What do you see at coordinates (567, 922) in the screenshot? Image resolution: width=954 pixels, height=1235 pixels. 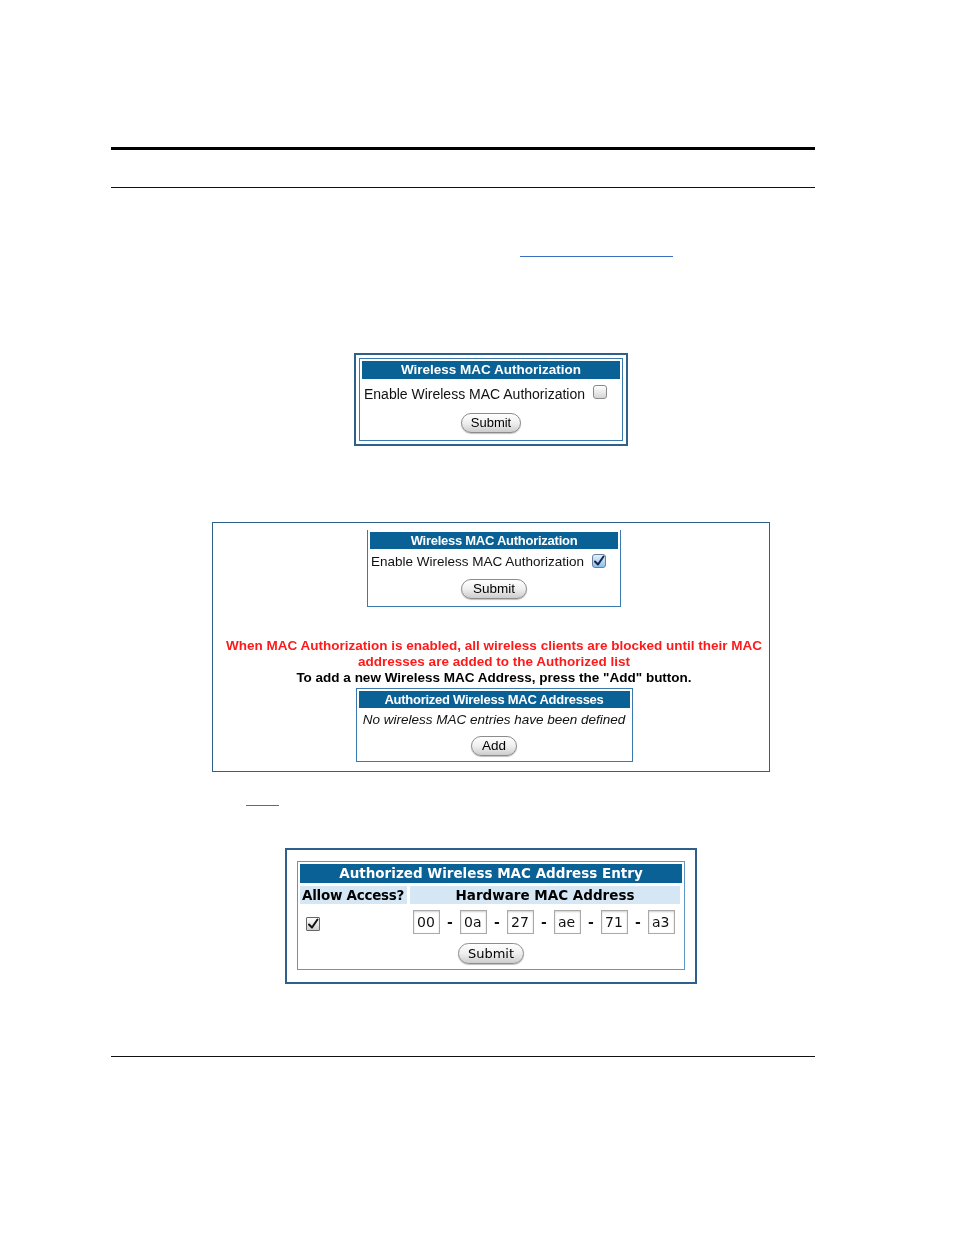 I see `octet-field: ae` at bounding box center [567, 922].